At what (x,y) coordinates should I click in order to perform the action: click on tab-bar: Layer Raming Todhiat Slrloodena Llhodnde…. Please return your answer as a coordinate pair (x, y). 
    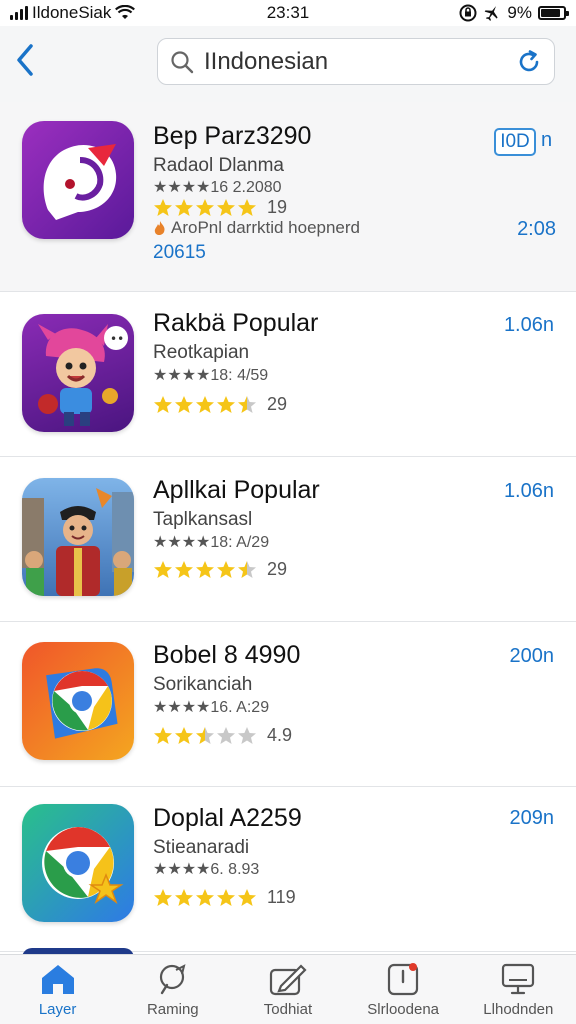
    Looking at the image, I should click on (288, 989).